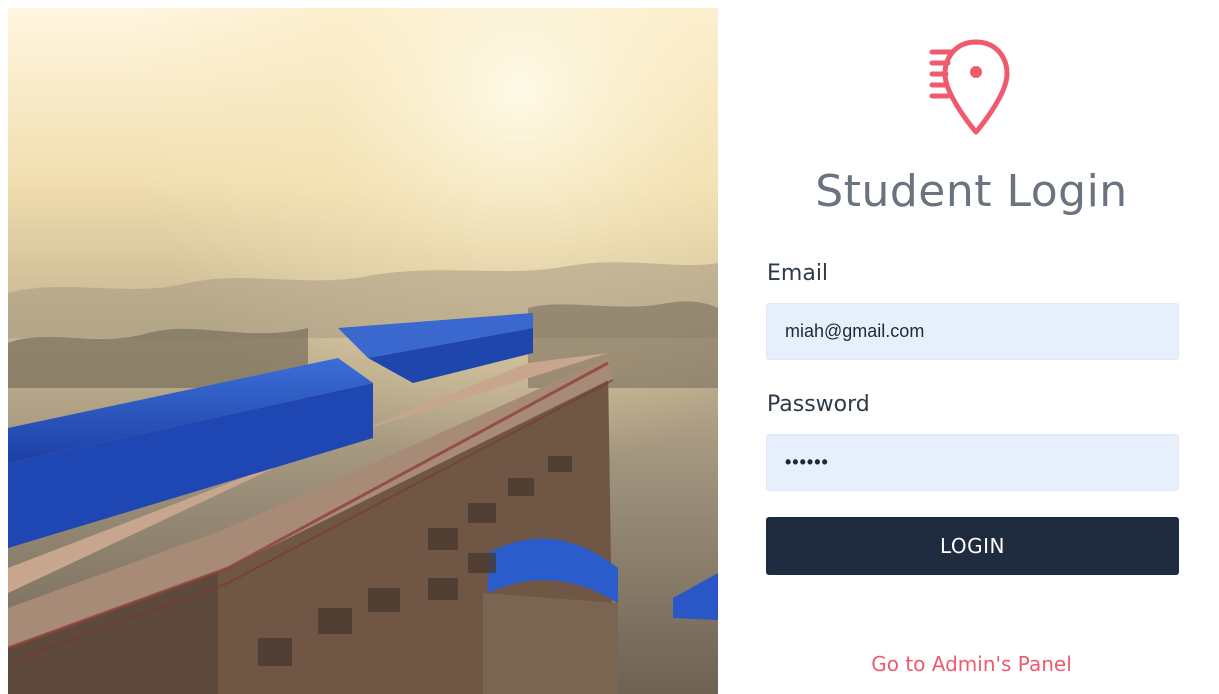 This screenshot has height=694, width=1219. I want to click on login-button-label: LOGIN, so click(972, 546).